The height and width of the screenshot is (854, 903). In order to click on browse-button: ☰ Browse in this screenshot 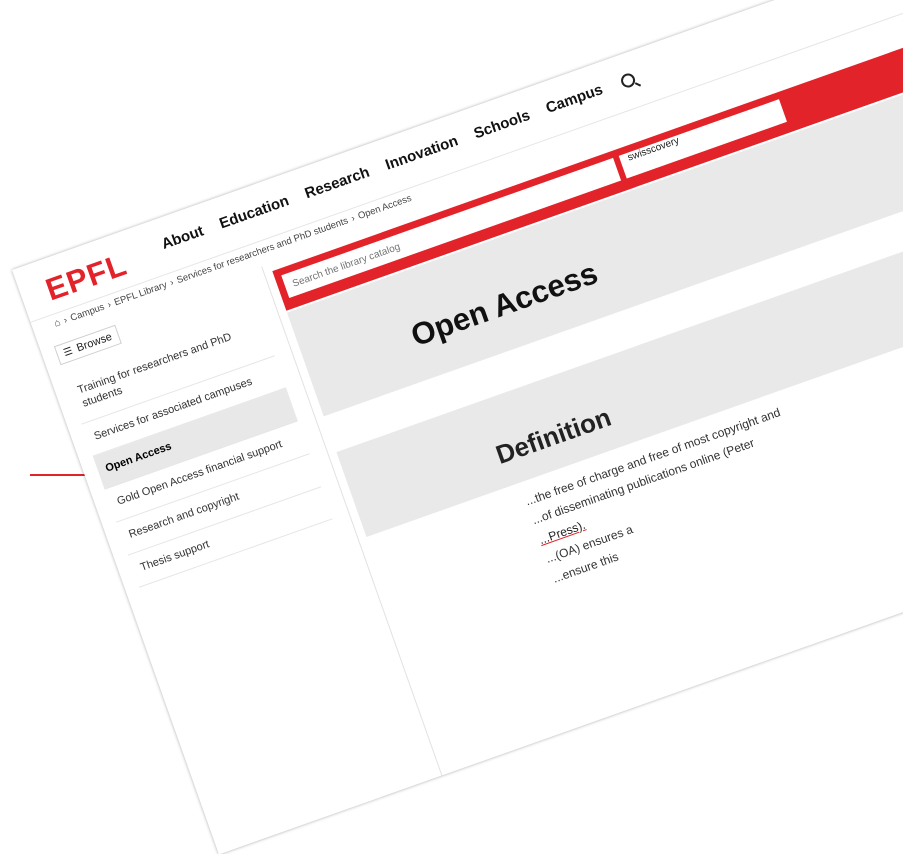, I will do `click(87, 345)`.